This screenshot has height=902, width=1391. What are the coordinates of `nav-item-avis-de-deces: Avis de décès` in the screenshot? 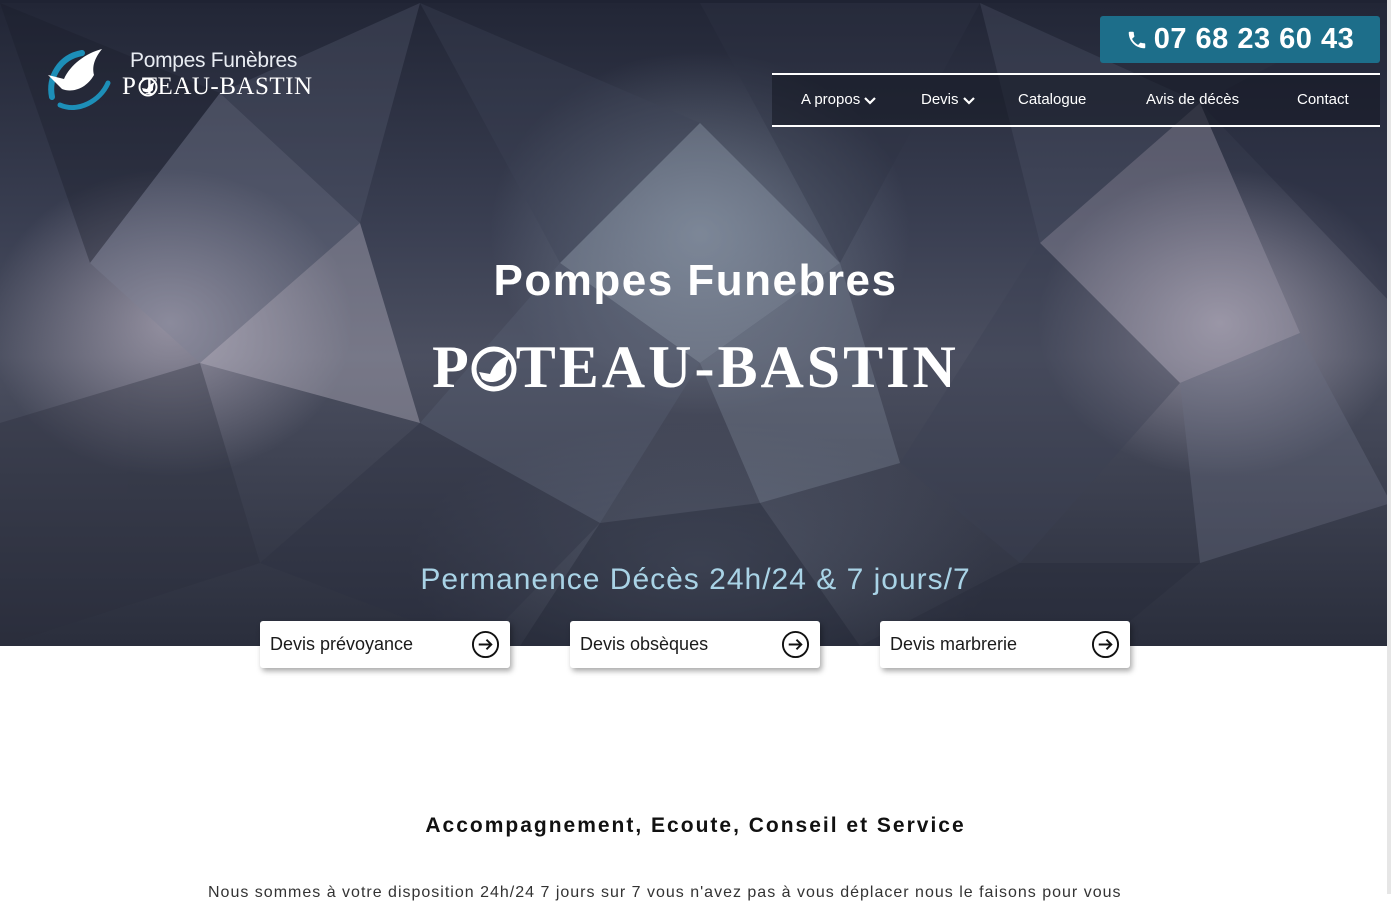 It's located at (1192, 99).